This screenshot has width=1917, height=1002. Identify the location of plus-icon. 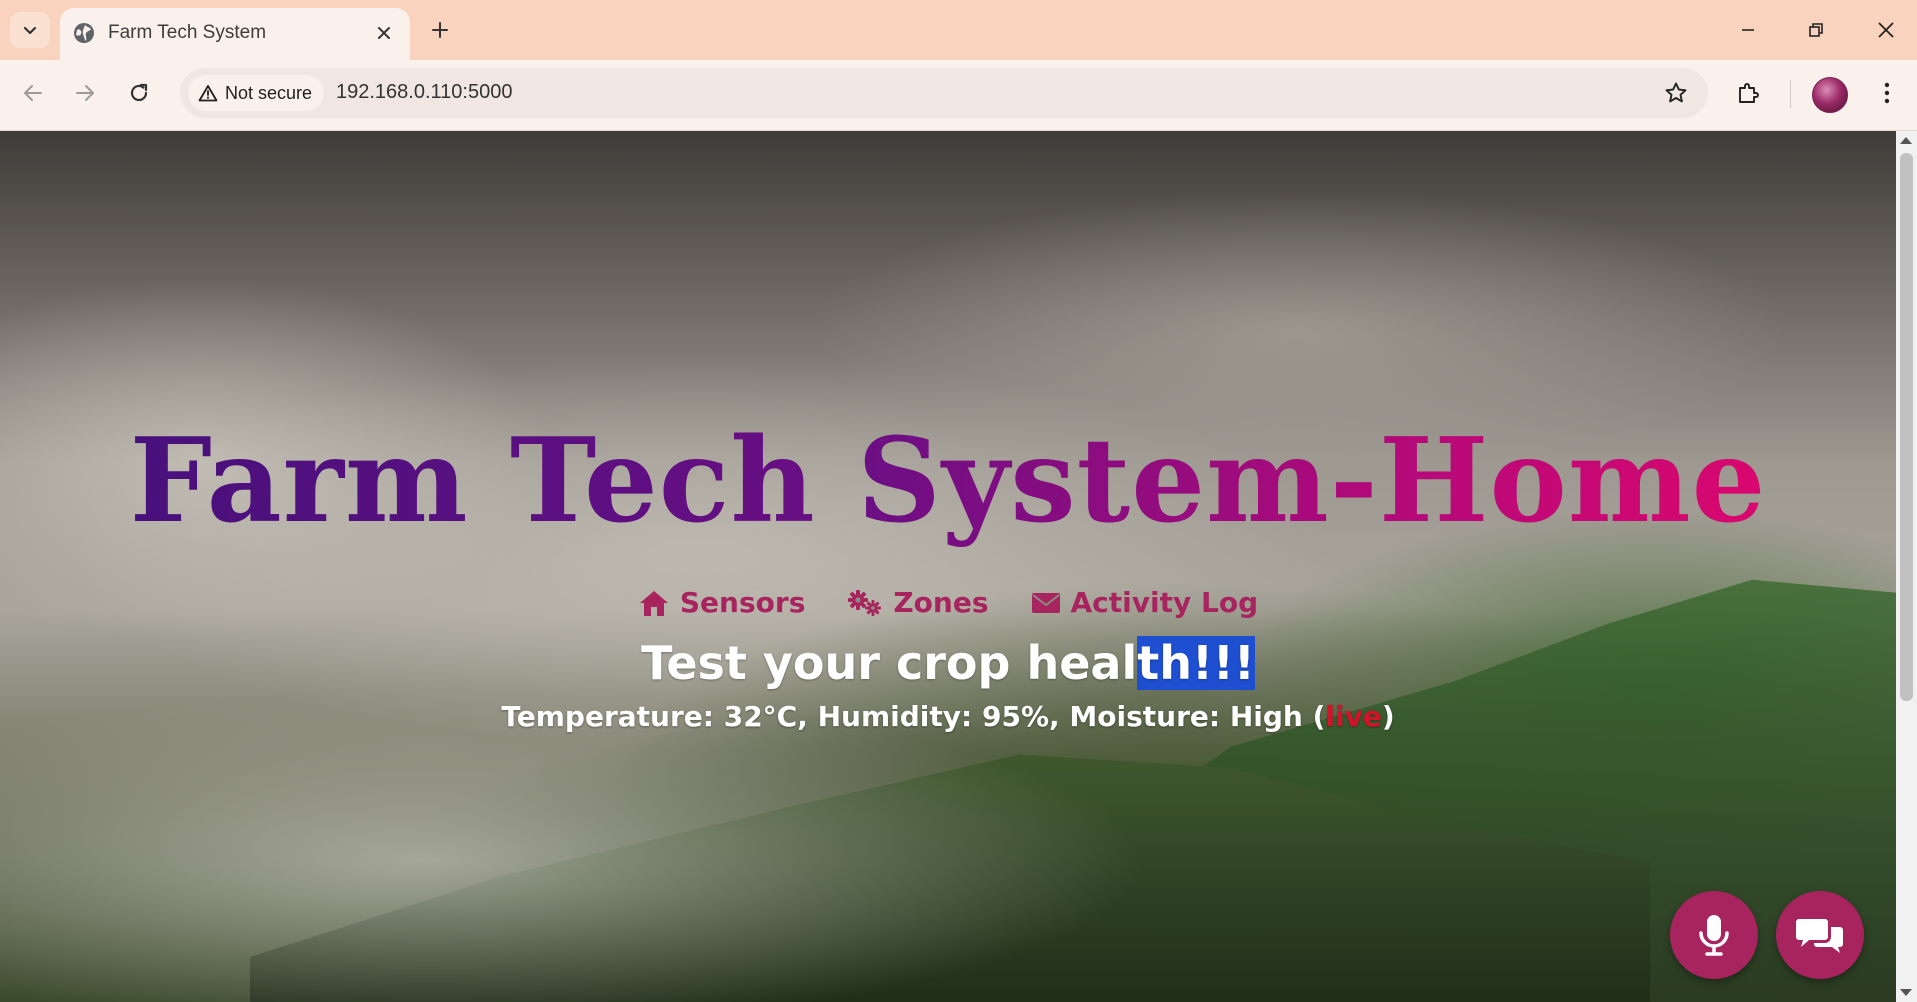
(440, 30).